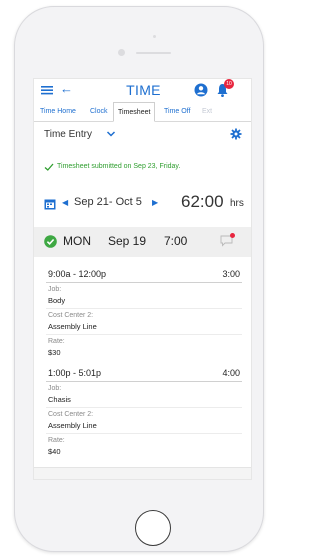 The width and height of the screenshot is (320, 558). What do you see at coordinates (54, 451) in the screenshot?
I see `rate-value: $40` at bounding box center [54, 451].